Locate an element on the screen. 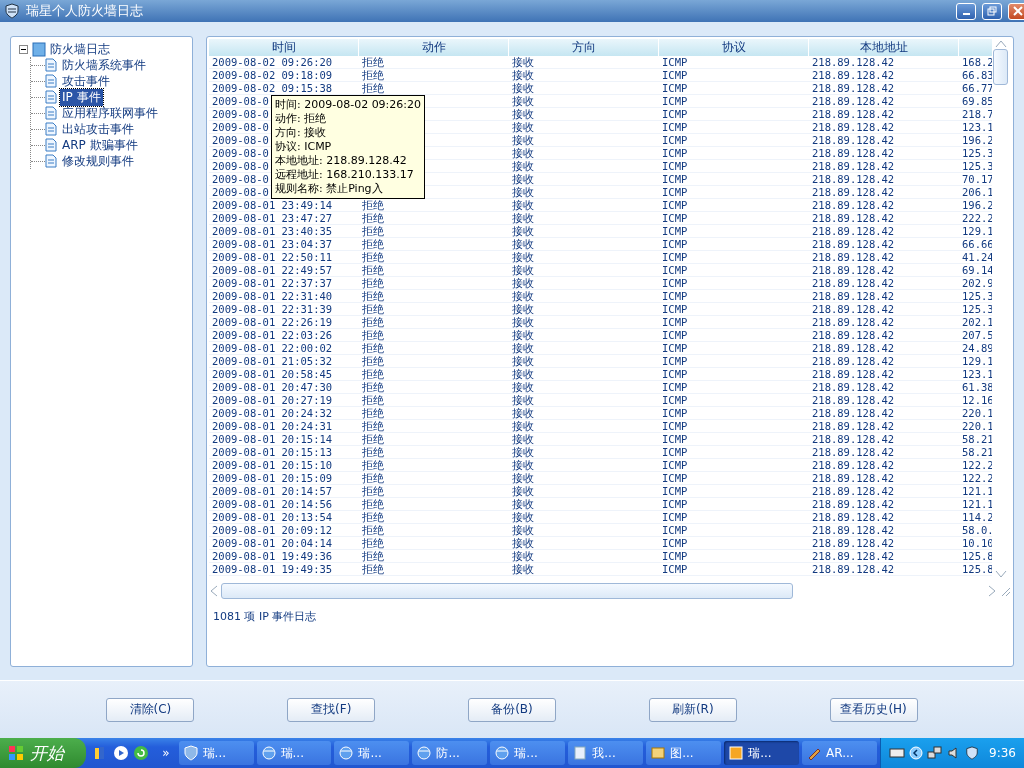 Image resolution: width=1024 pixels, height=768 pixels. table-cell-text: 121.1 is located at coordinates (976, 491).